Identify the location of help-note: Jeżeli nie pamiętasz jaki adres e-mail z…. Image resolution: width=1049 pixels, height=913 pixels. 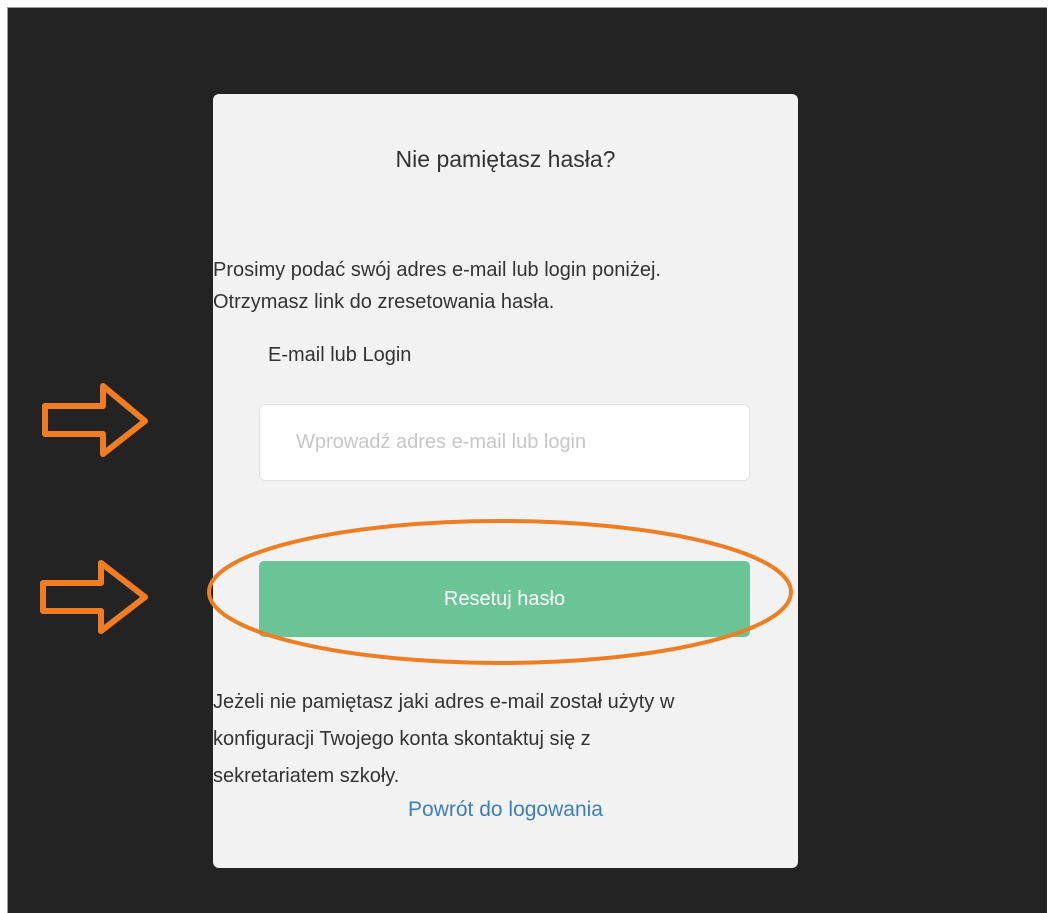
(505, 739).